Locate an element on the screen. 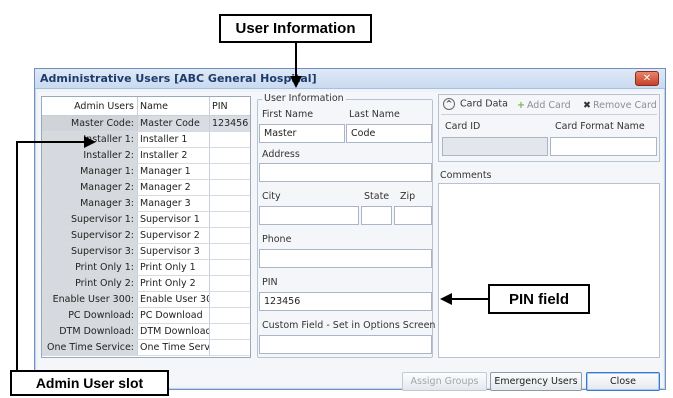 The image size is (673, 398). card-id-column-header: Card ID is located at coordinates (463, 126).